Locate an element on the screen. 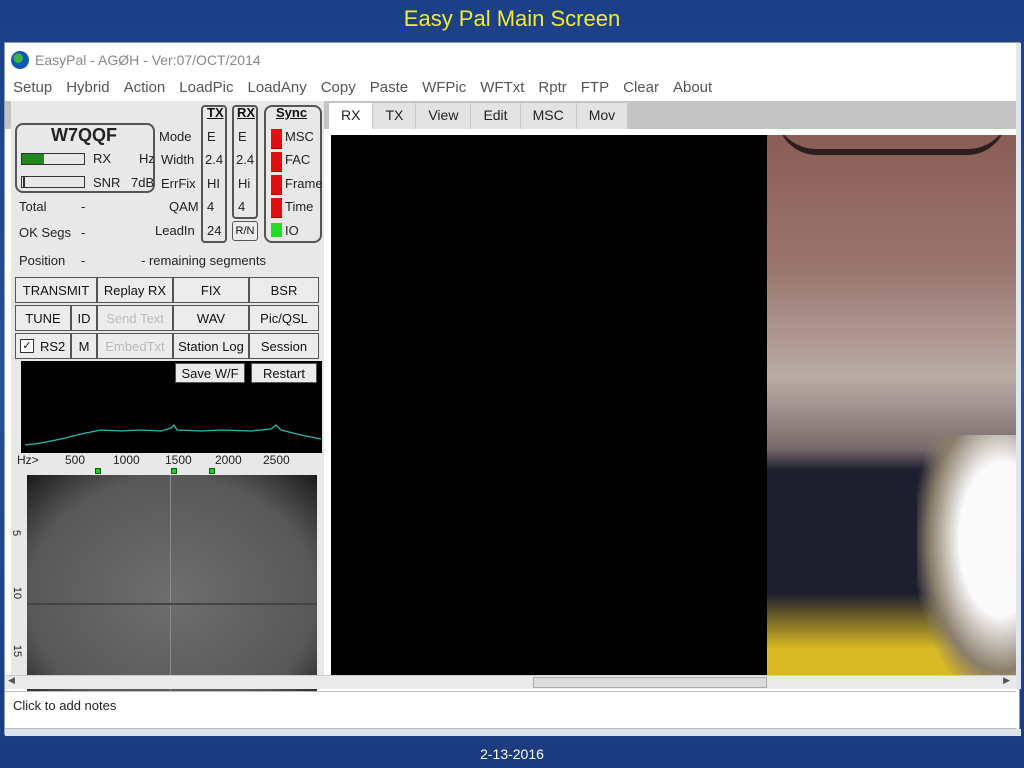 The height and width of the screenshot is (768, 1024). globe-icon is located at coordinates (20, 60).